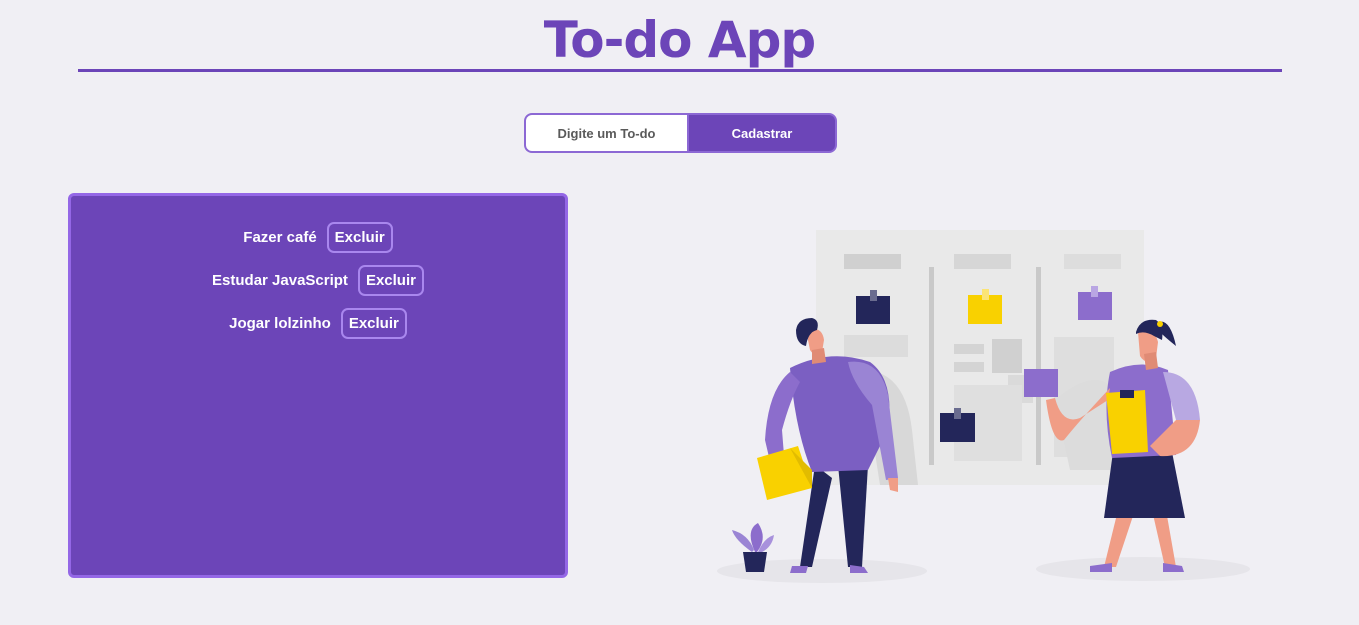 Image resolution: width=1359 pixels, height=625 pixels. I want to click on todo-form: Cadastrar, so click(680, 133).